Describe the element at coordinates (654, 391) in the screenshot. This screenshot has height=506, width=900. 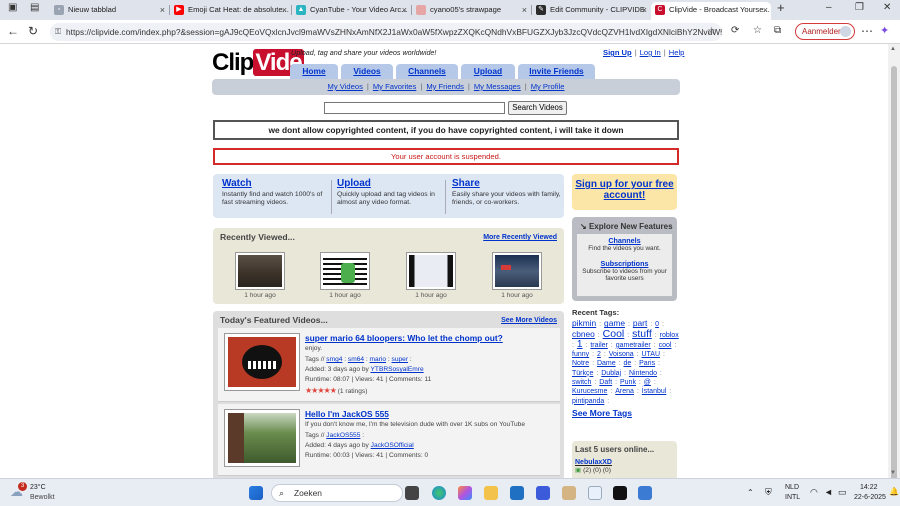
I see `tag-link: İstanbul` at that location.